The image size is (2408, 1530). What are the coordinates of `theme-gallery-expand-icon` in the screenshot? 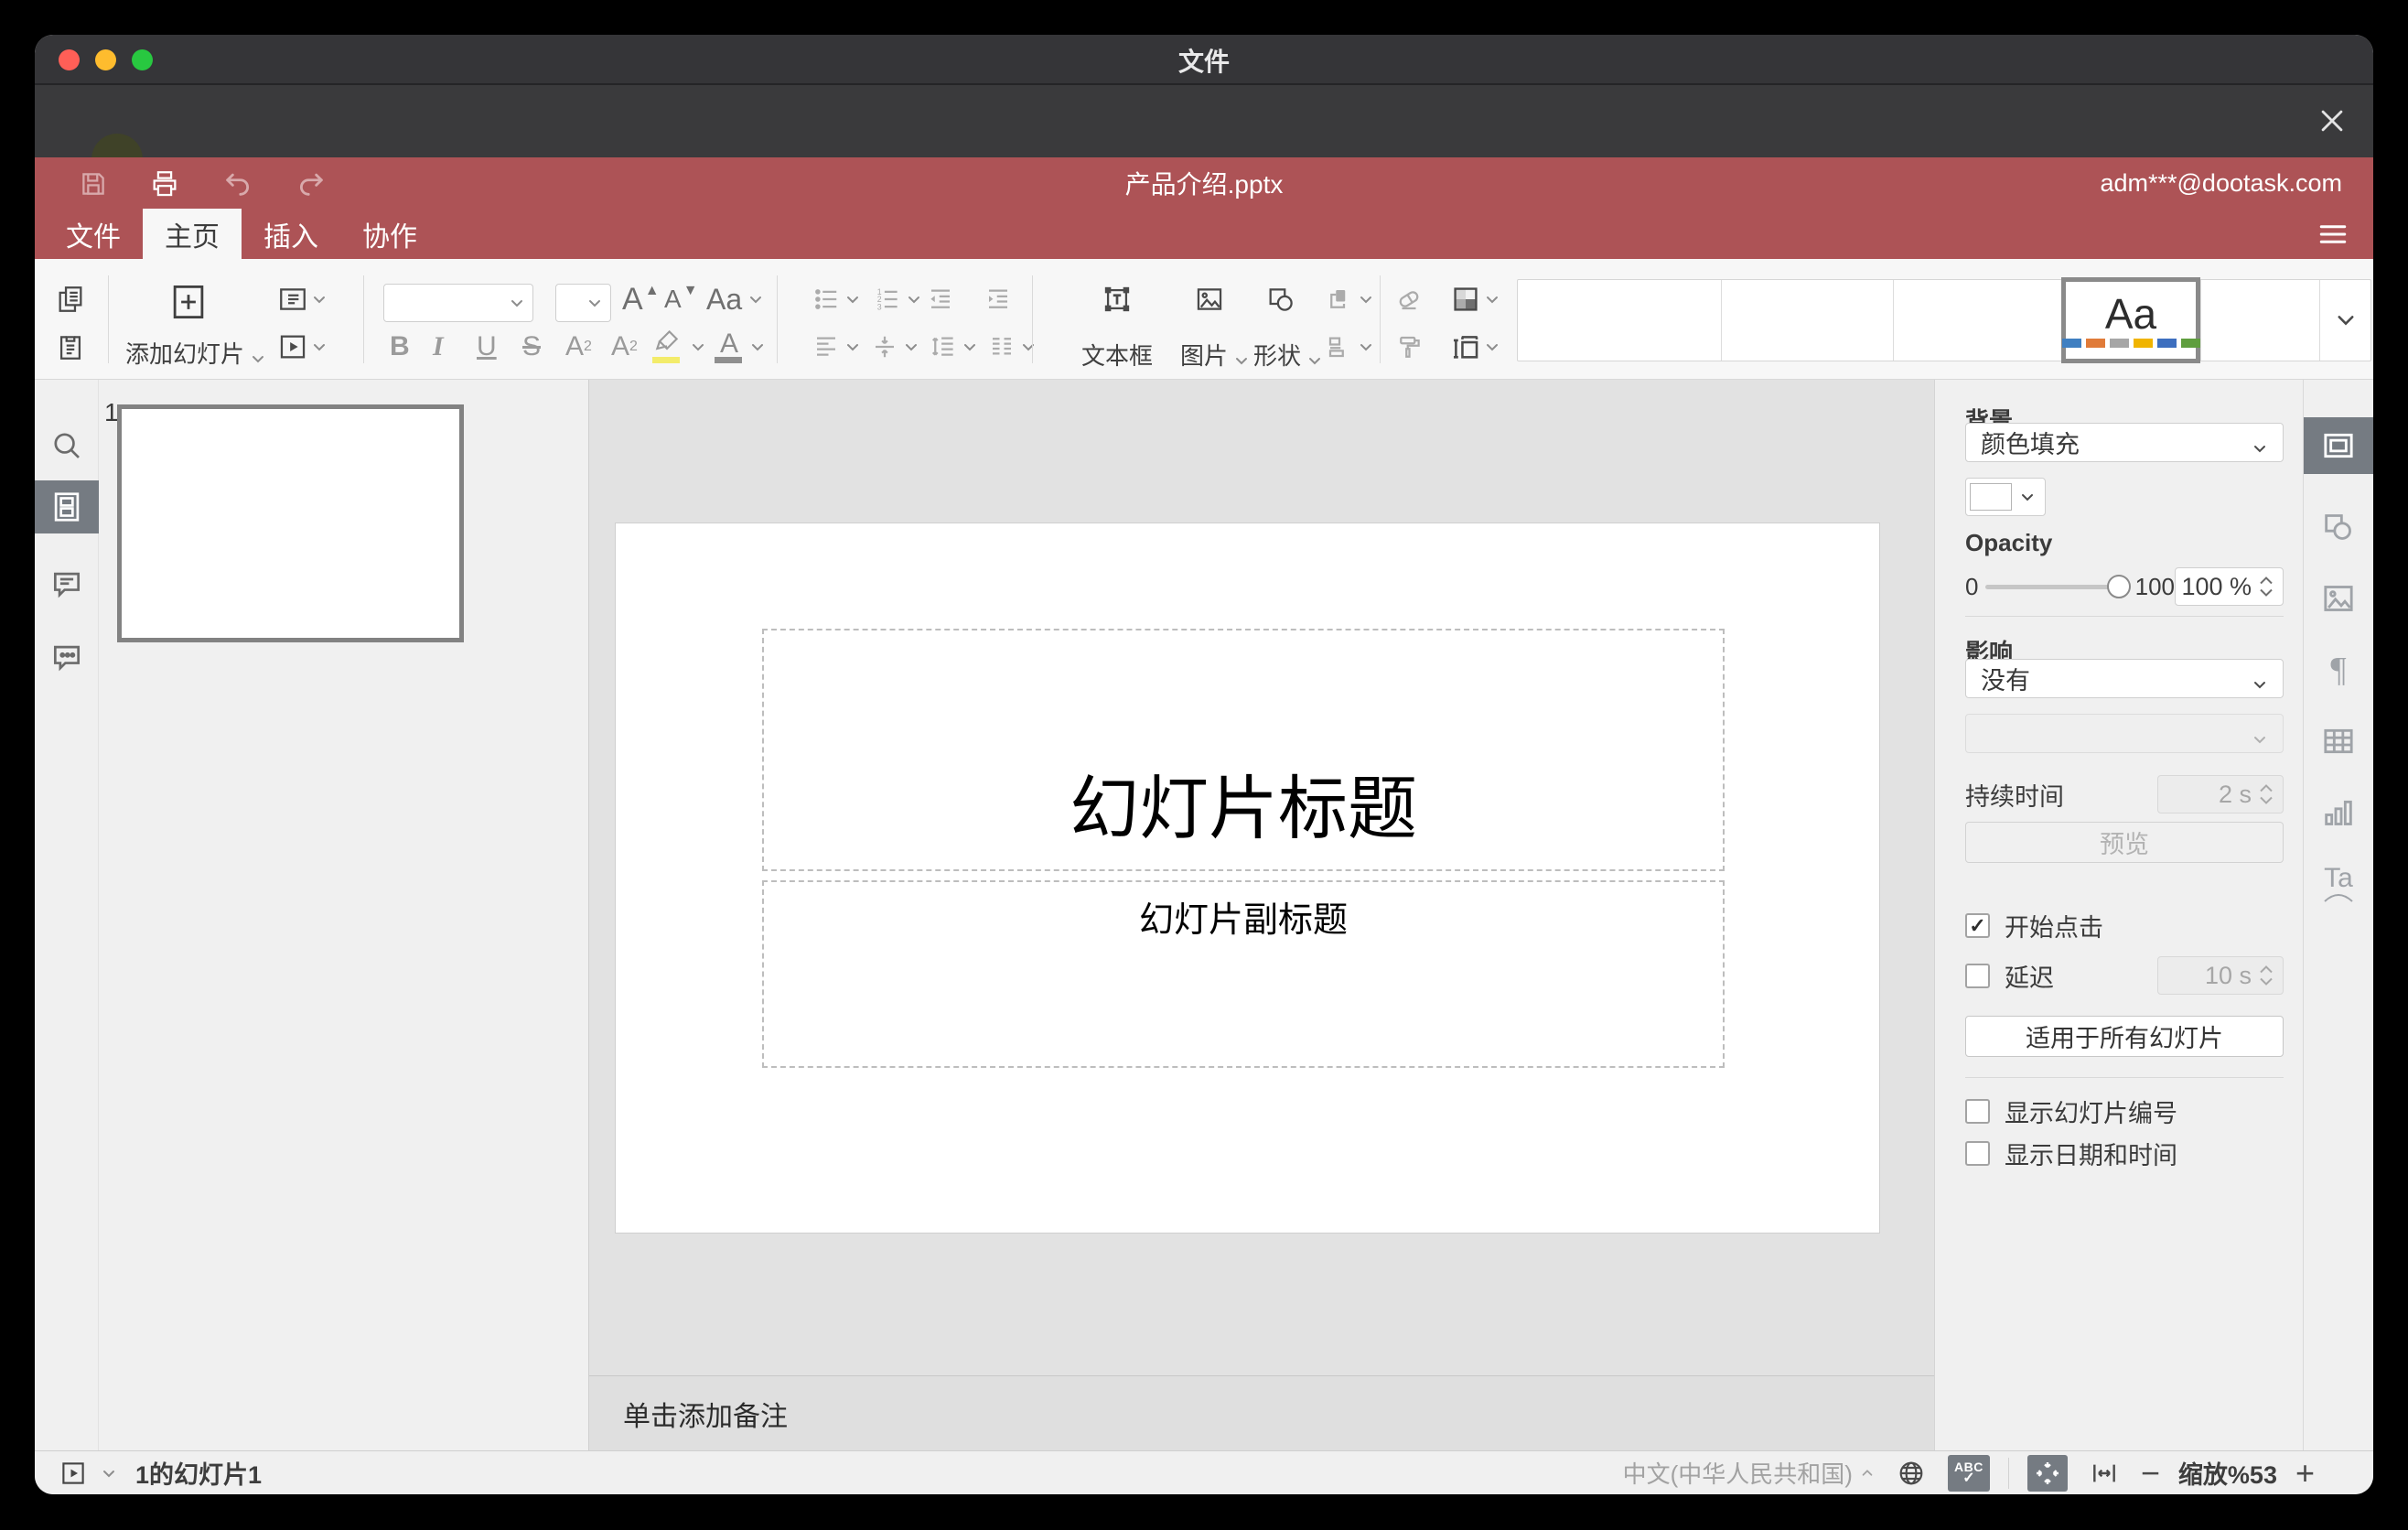 It's located at (2344, 320).